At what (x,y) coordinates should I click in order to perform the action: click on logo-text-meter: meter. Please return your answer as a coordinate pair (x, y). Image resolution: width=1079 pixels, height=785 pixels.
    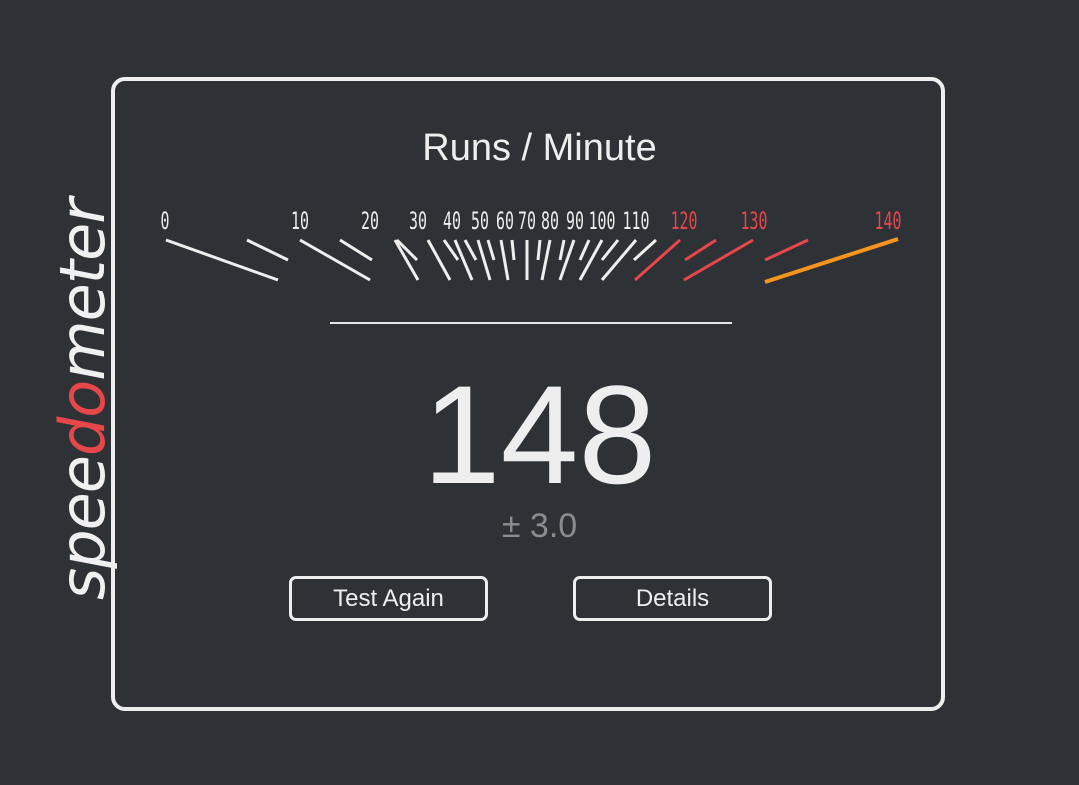
    Looking at the image, I should click on (82, 290).